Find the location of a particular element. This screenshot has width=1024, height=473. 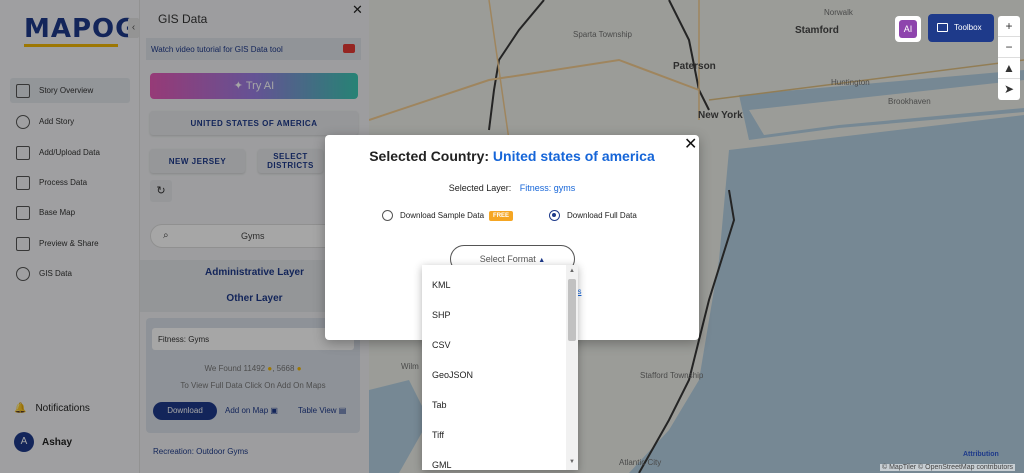

select-format-label: Select Format is located at coordinates (507, 259).